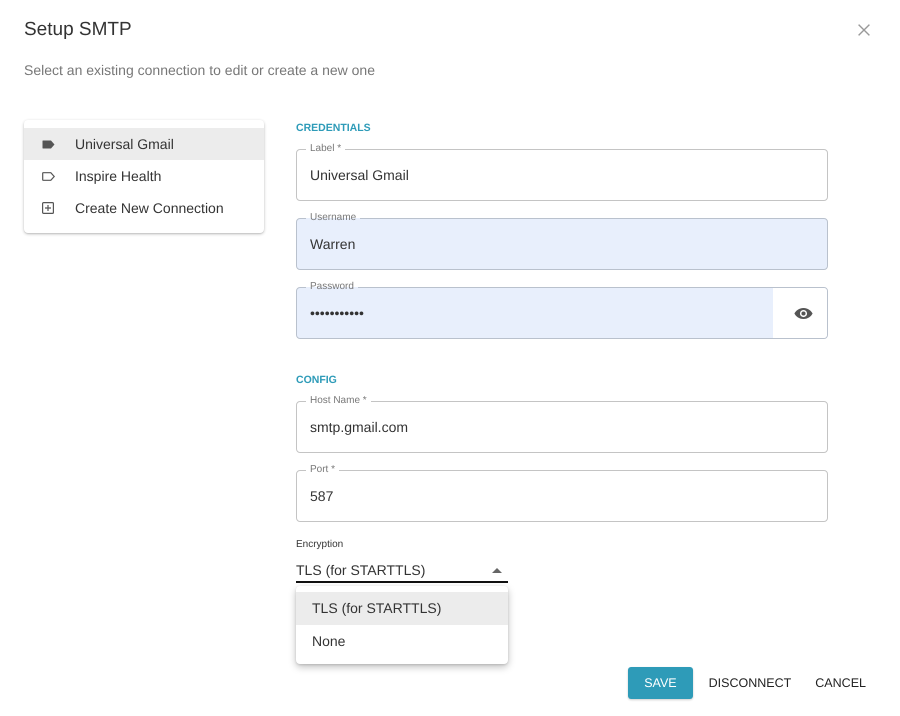 The width and height of the screenshot is (900, 716). What do you see at coordinates (840, 683) in the screenshot?
I see `text-button: CANCEL` at bounding box center [840, 683].